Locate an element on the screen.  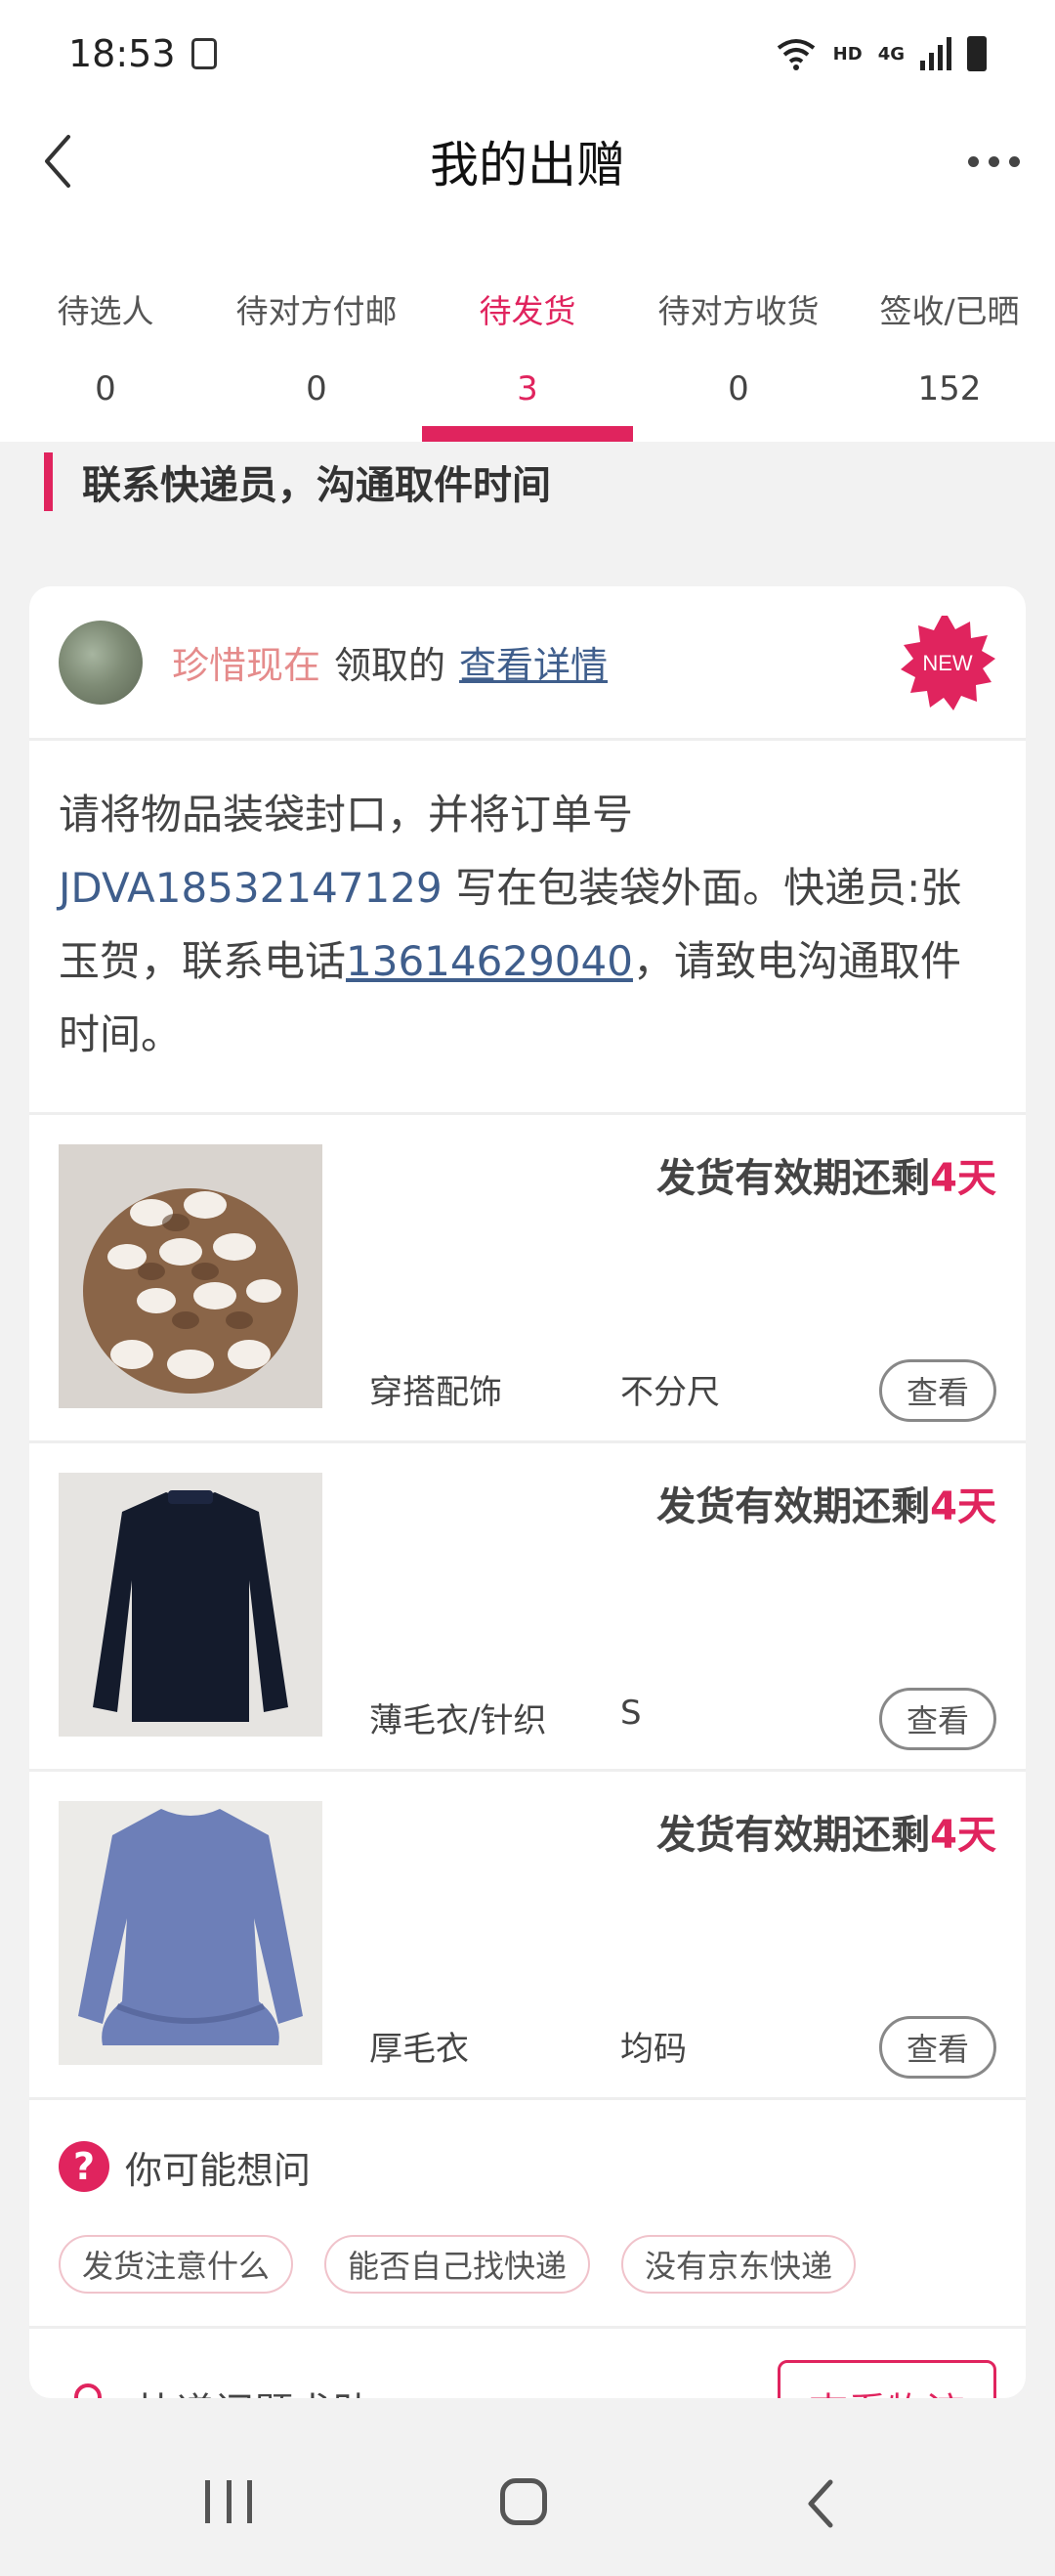
document-icon is located at coordinates (203, 54).